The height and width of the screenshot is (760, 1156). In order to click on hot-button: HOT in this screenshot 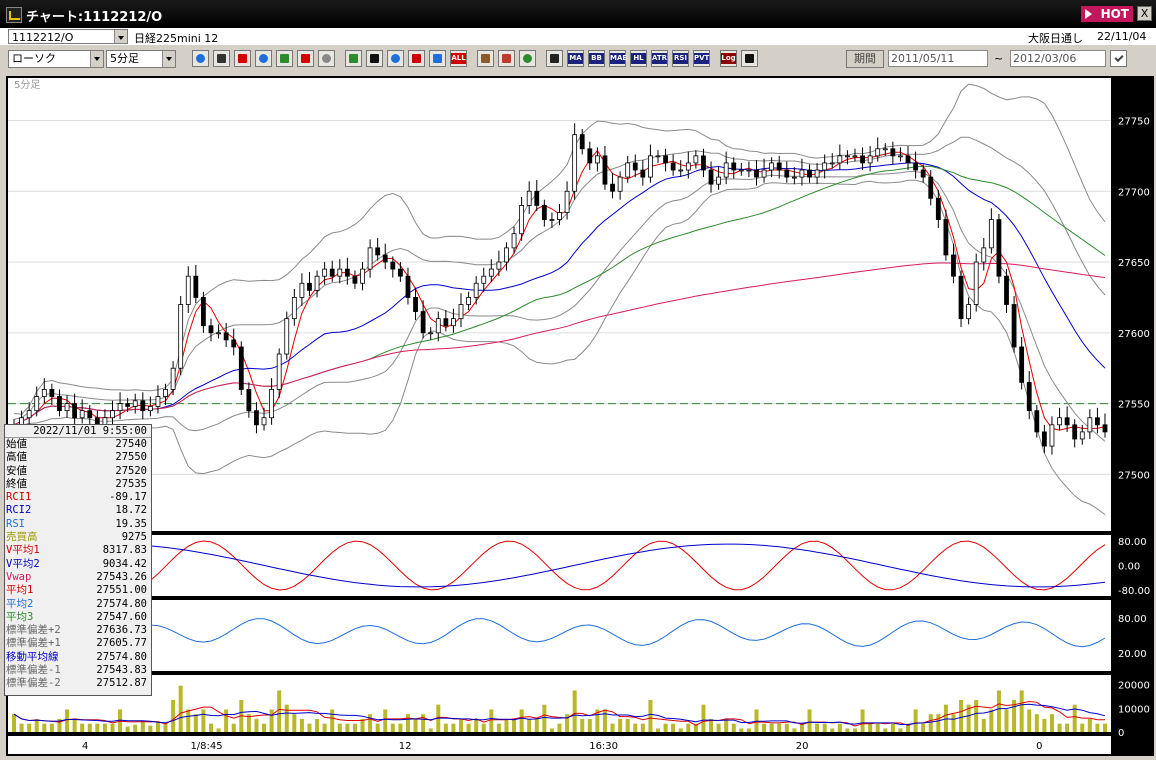, I will do `click(1107, 14)`.